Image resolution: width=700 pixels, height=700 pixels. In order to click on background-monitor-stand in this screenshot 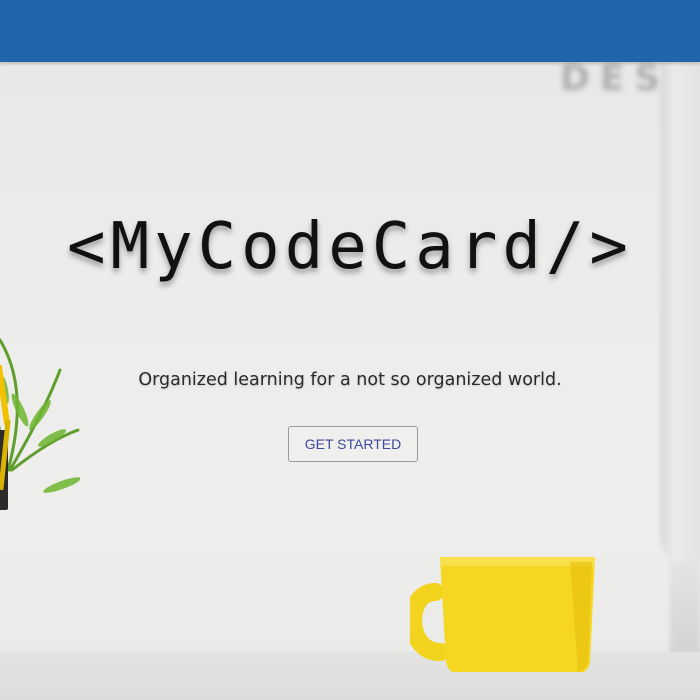, I will do `click(685, 610)`.